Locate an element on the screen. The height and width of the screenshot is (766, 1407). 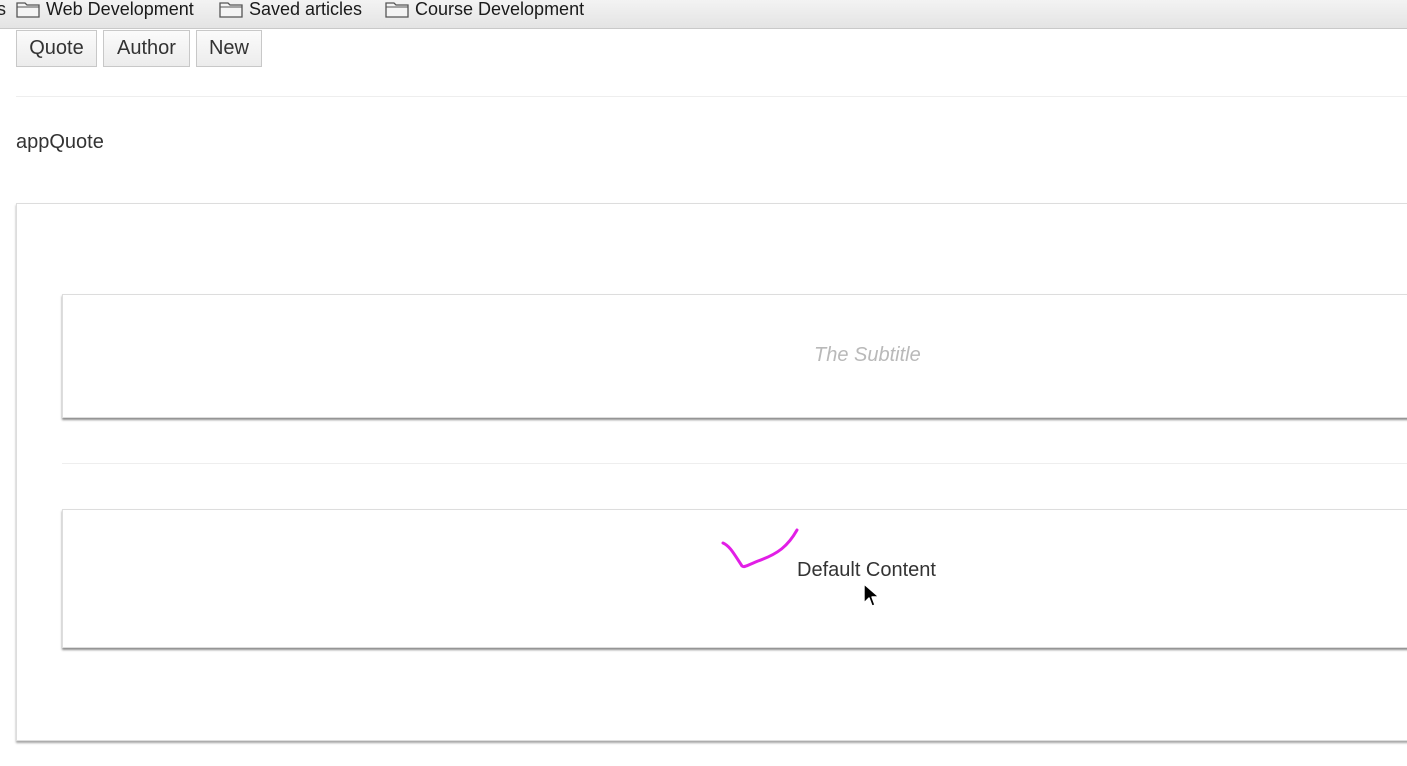
author-button: Author is located at coordinates (146, 48).